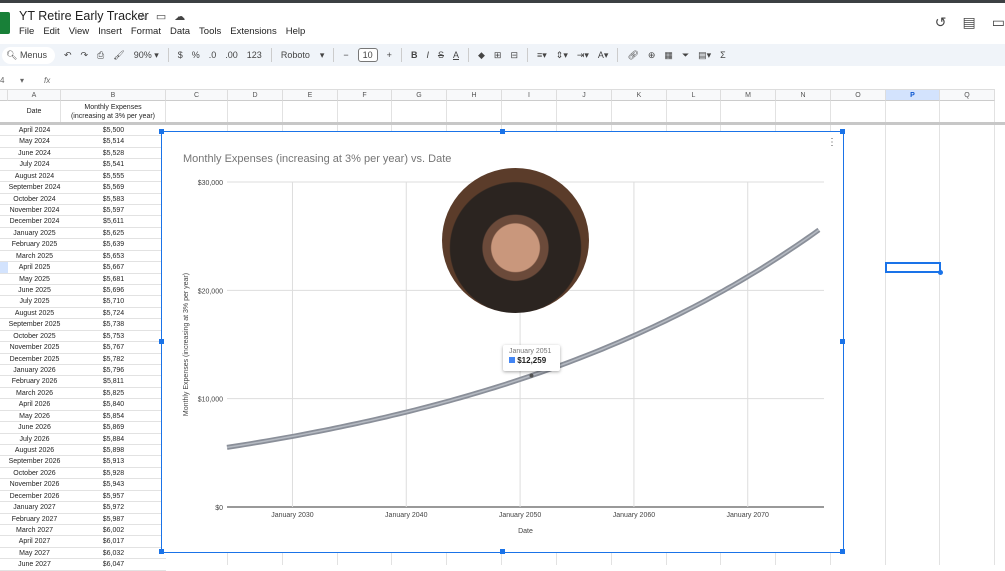  What do you see at coordinates (113, 541) in the screenshot?
I see `expense-cell: $6,017` at bounding box center [113, 541].